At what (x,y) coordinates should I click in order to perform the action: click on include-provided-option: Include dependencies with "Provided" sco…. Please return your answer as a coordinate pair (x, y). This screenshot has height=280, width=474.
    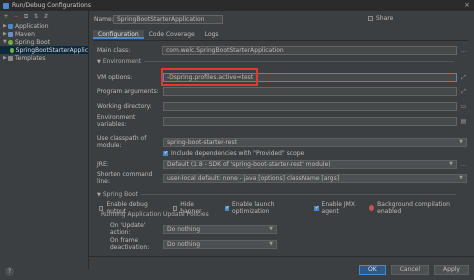
    Looking at the image, I should click on (233, 153).